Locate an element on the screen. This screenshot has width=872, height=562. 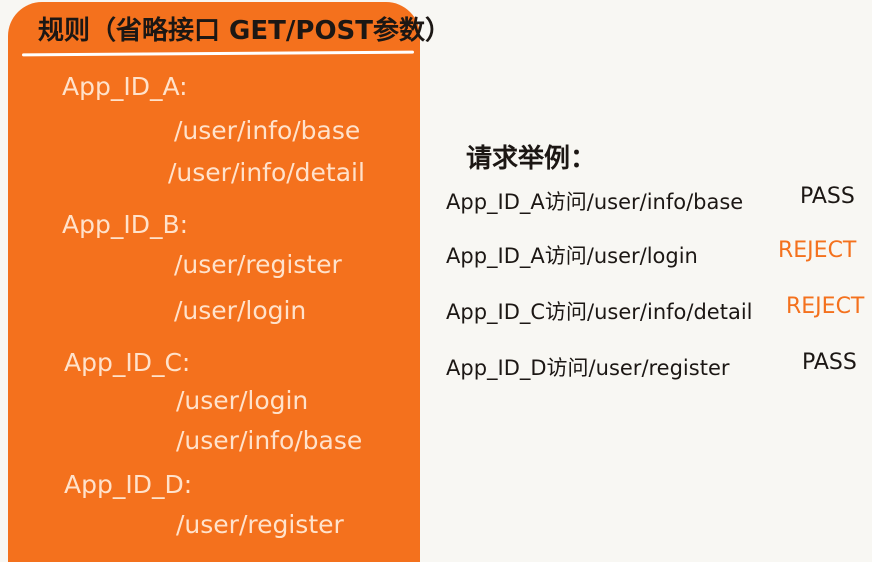
rule-app-c: App_ID_C: is located at coordinates (127, 362).